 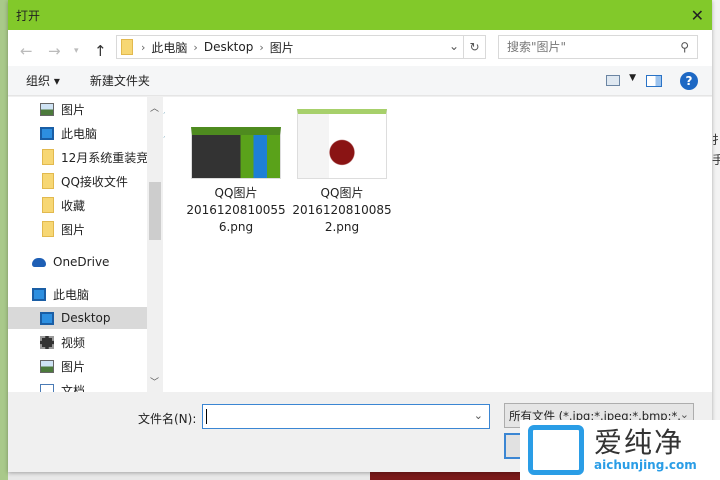 What do you see at coordinates (105, 157) in the screenshot?
I see `nav-label: 12月系统重装竞` at bounding box center [105, 157].